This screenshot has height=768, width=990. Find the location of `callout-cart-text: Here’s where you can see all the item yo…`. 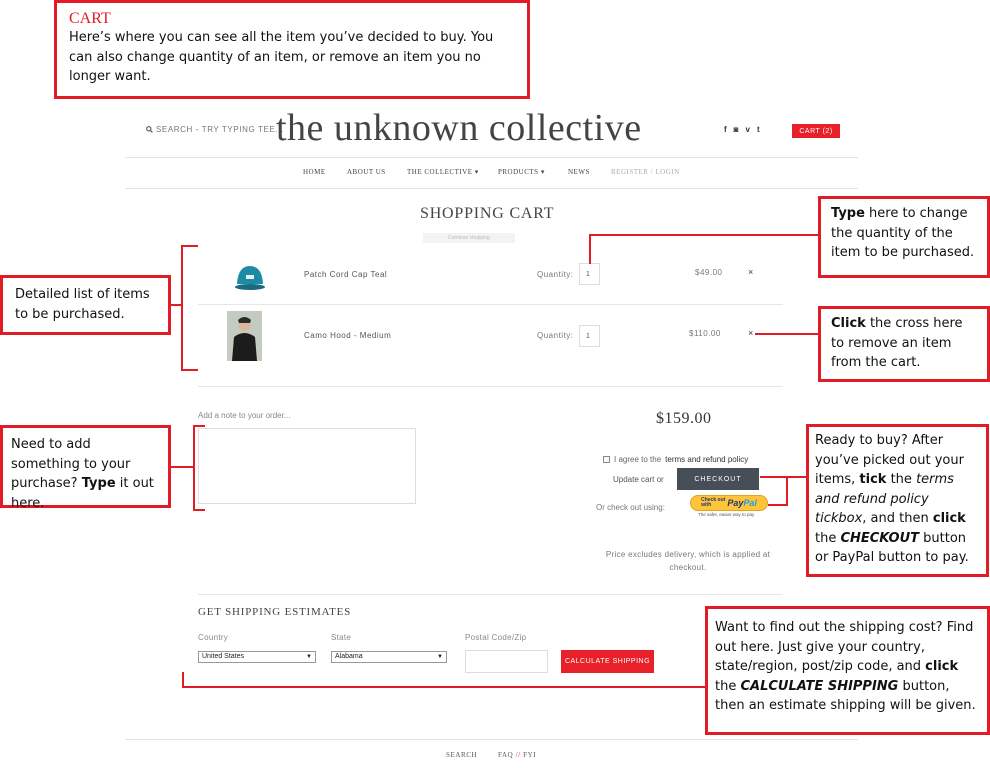

callout-cart-text: Here’s where you can see all the item yo… is located at coordinates (281, 57).